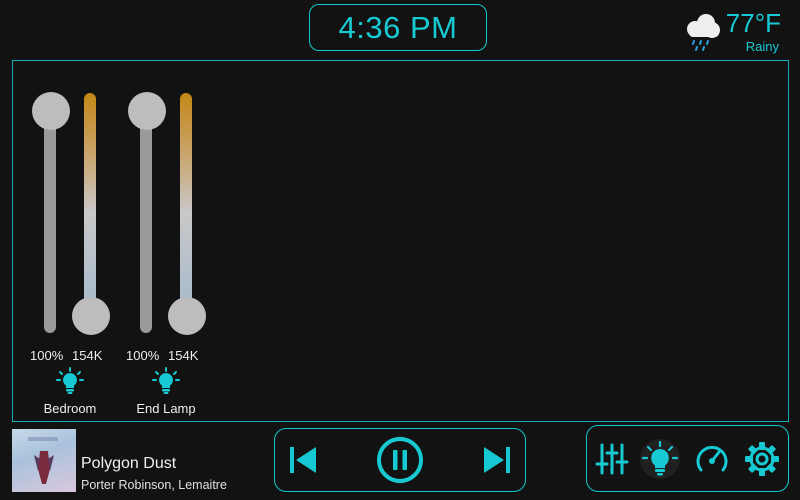  I want to click on media-controls, so click(400, 460).